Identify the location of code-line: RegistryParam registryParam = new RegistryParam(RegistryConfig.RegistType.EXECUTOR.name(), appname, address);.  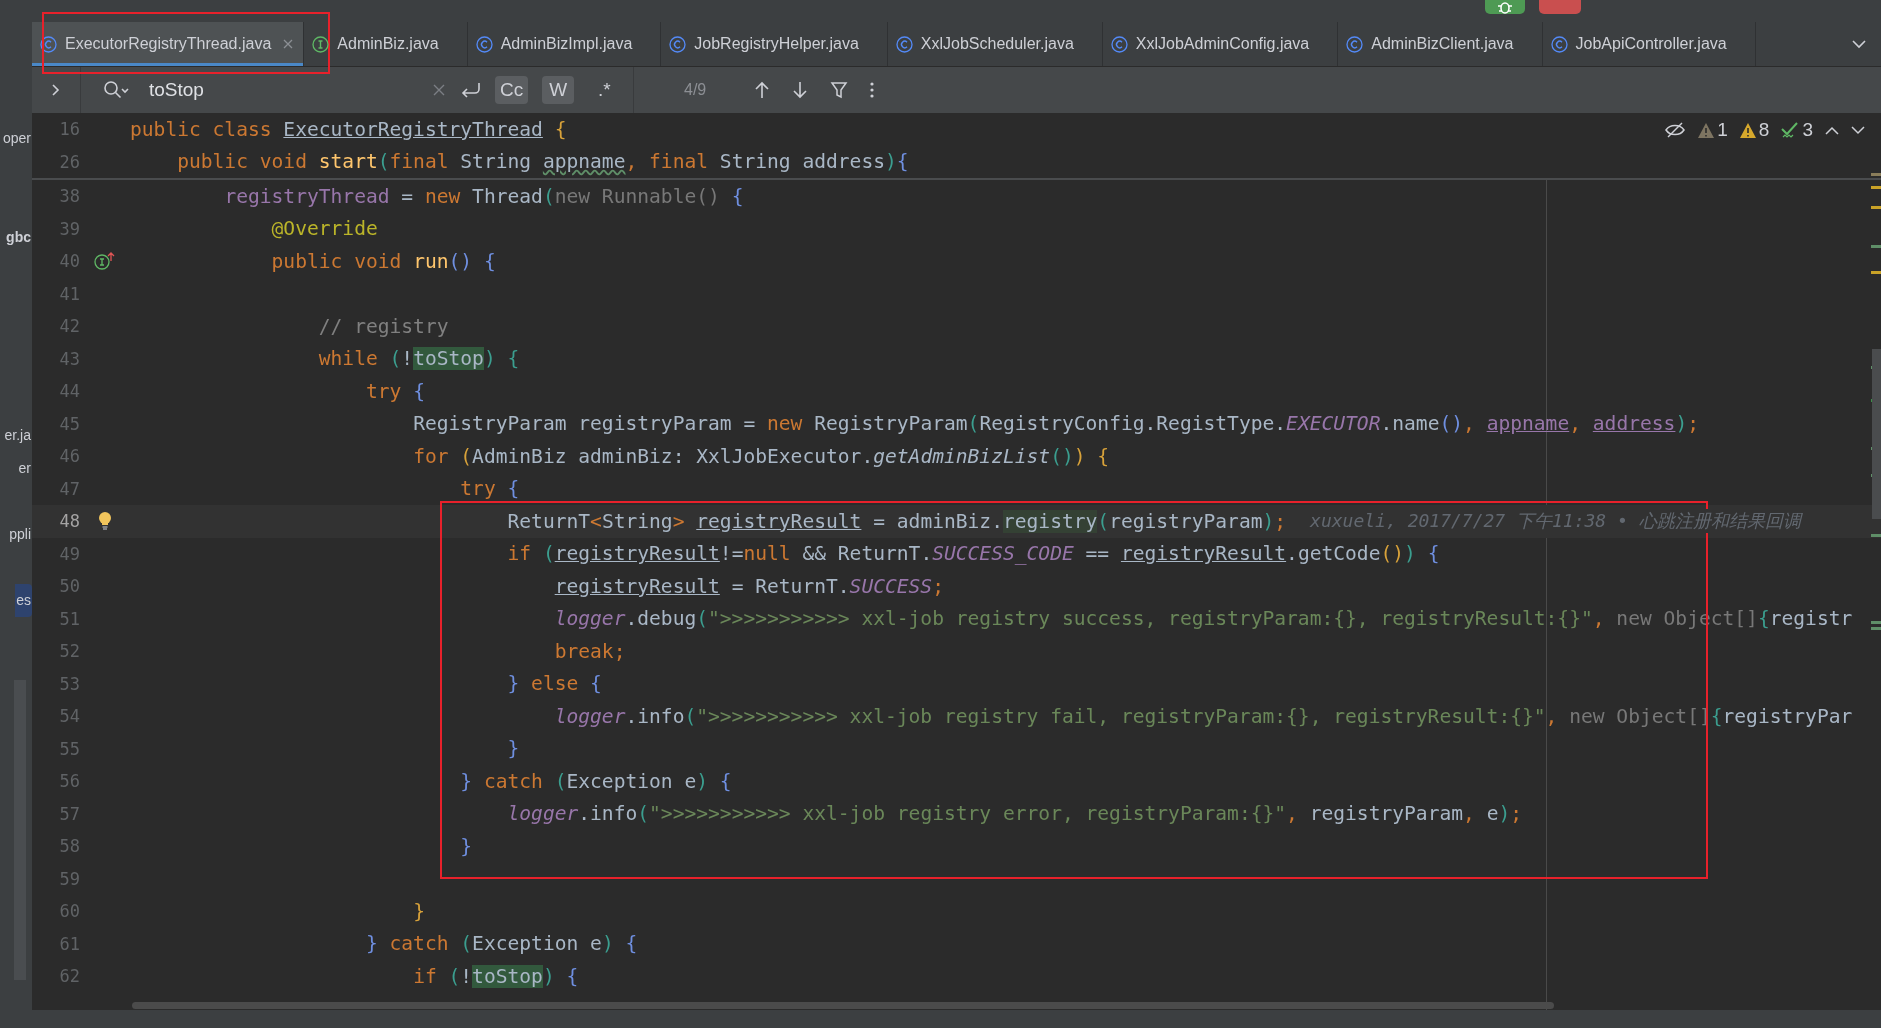
(1055, 424).